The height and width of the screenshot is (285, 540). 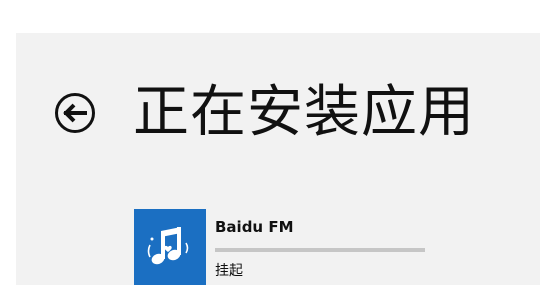 I want to click on page-title: 正在安装应用, so click(x=304, y=112).